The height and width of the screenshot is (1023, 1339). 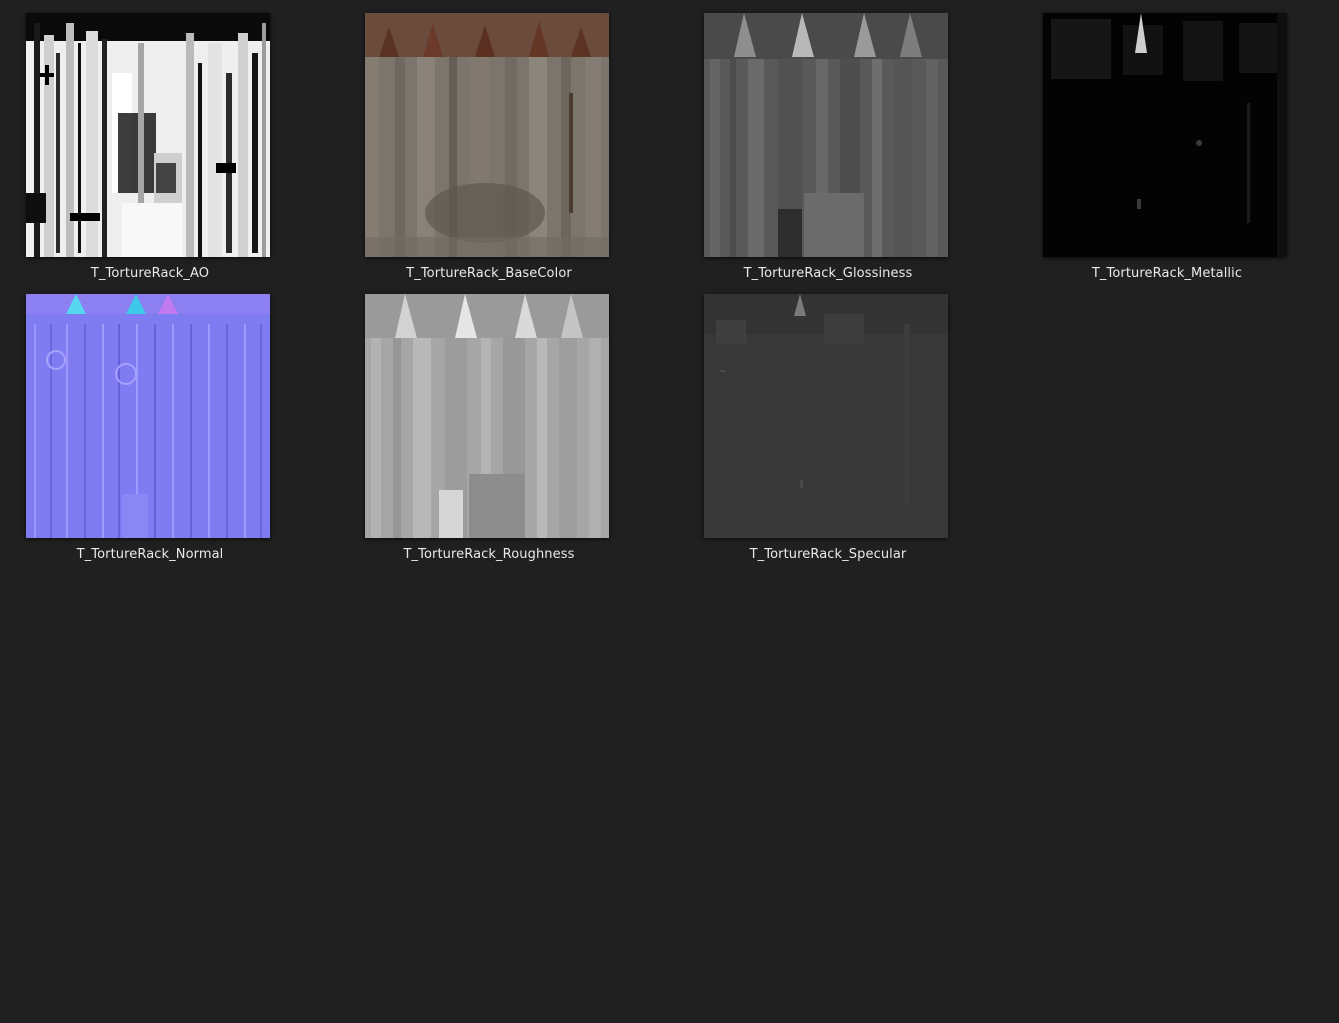 What do you see at coordinates (489, 273) in the screenshot?
I see `file-name-label: T_TortureRack_BaseColor` at bounding box center [489, 273].